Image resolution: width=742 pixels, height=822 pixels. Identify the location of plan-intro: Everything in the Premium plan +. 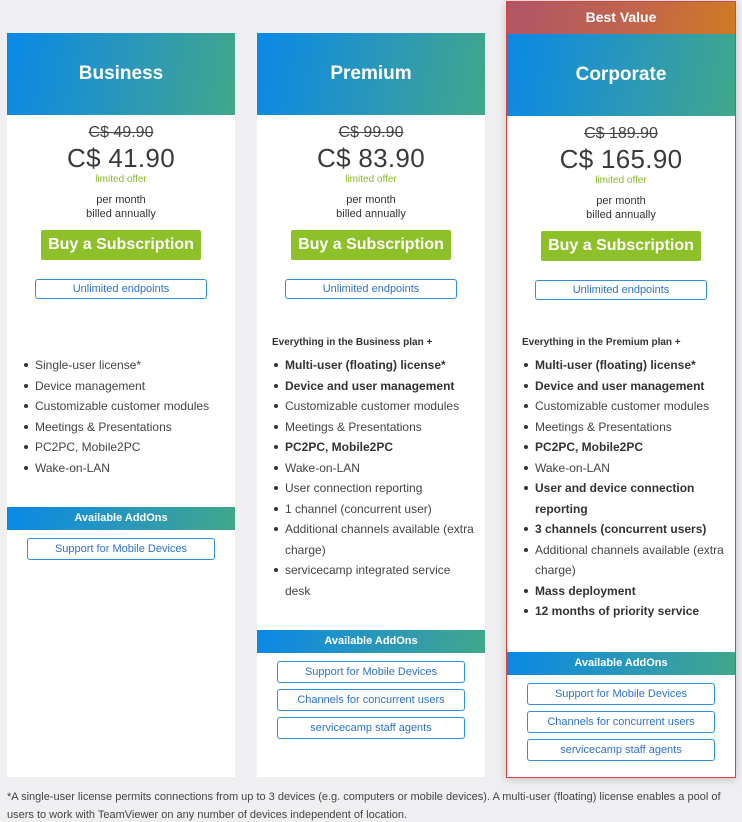
(601, 342).